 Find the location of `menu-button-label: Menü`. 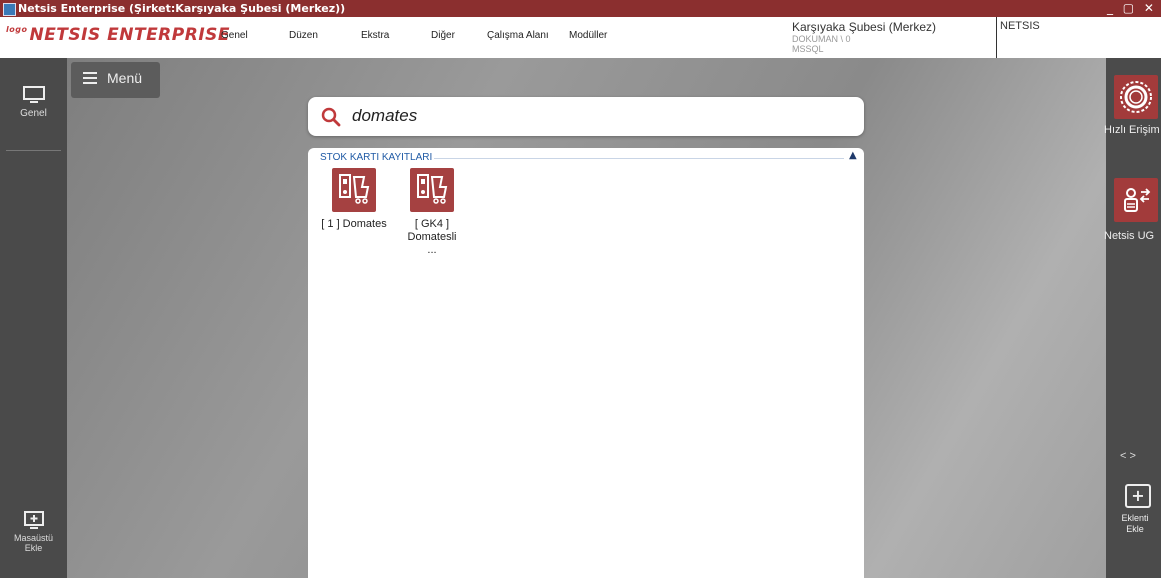

menu-button-label: Menü is located at coordinates (125, 78).